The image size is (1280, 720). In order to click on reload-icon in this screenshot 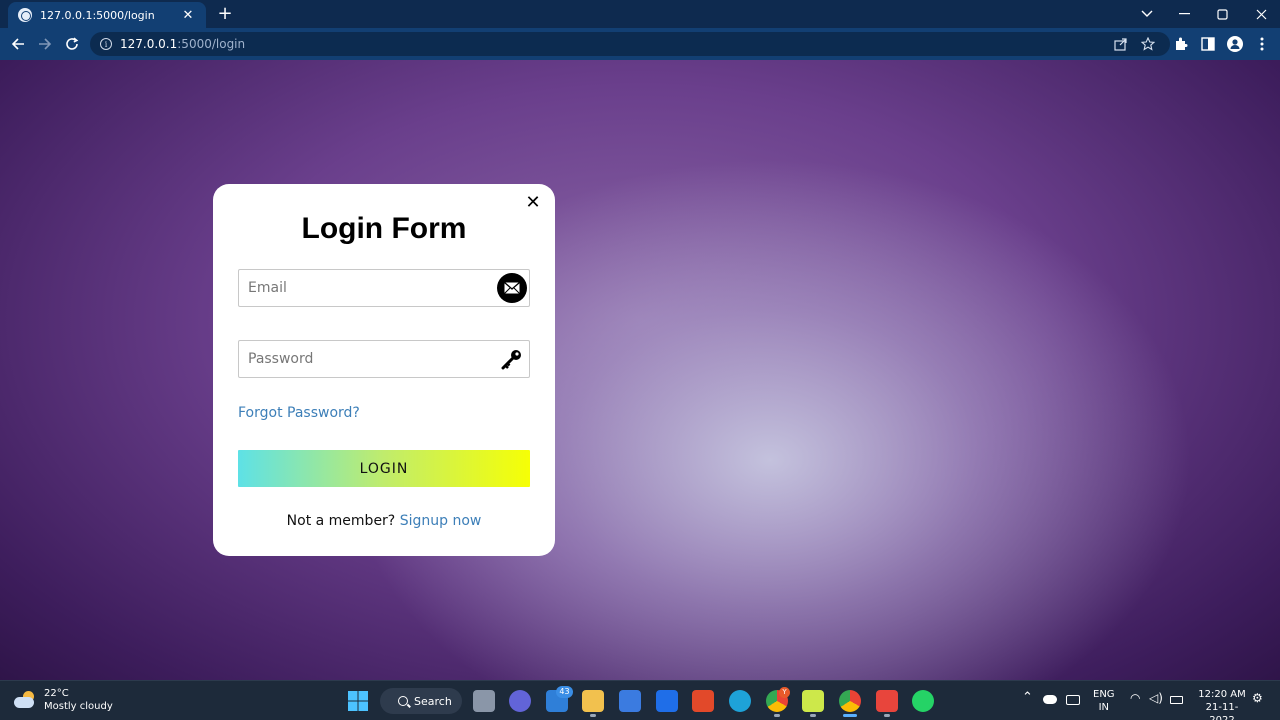, I will do `click(72, 44)`.